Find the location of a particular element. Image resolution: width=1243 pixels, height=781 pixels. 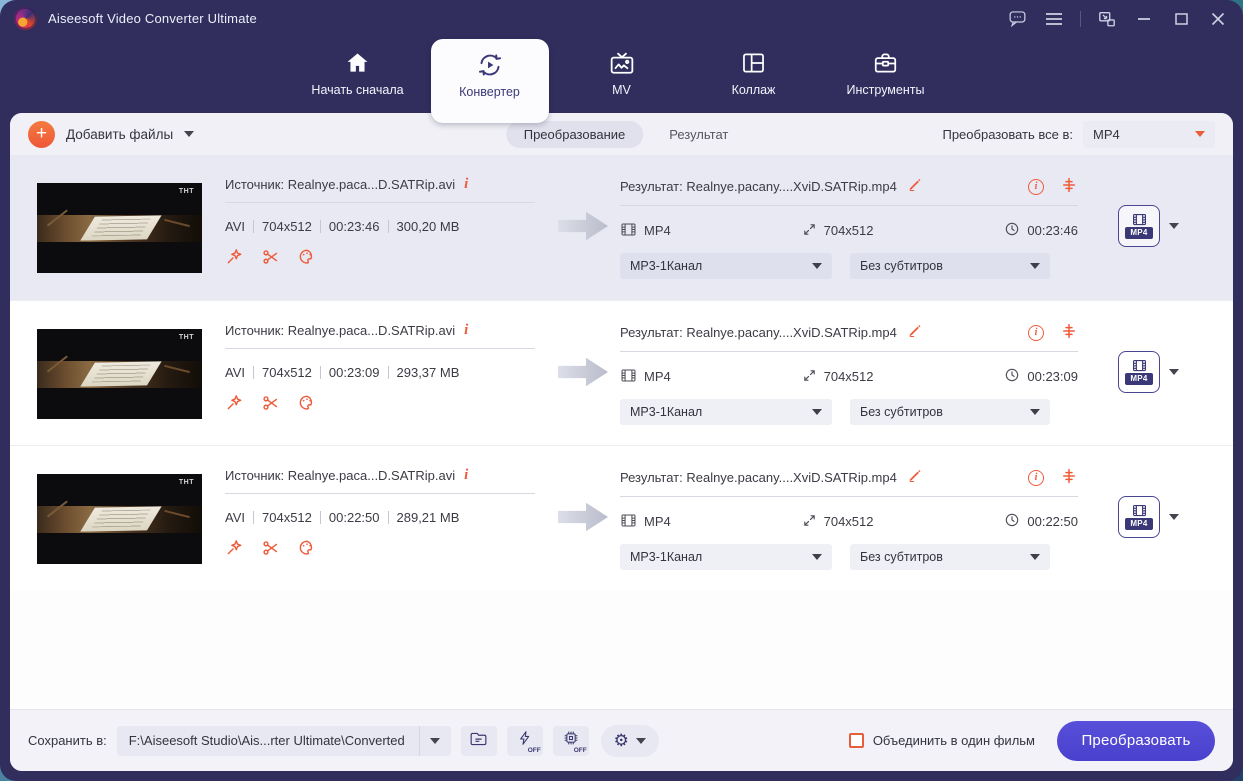

app-logo-icon is located at coordinates (25, 18).